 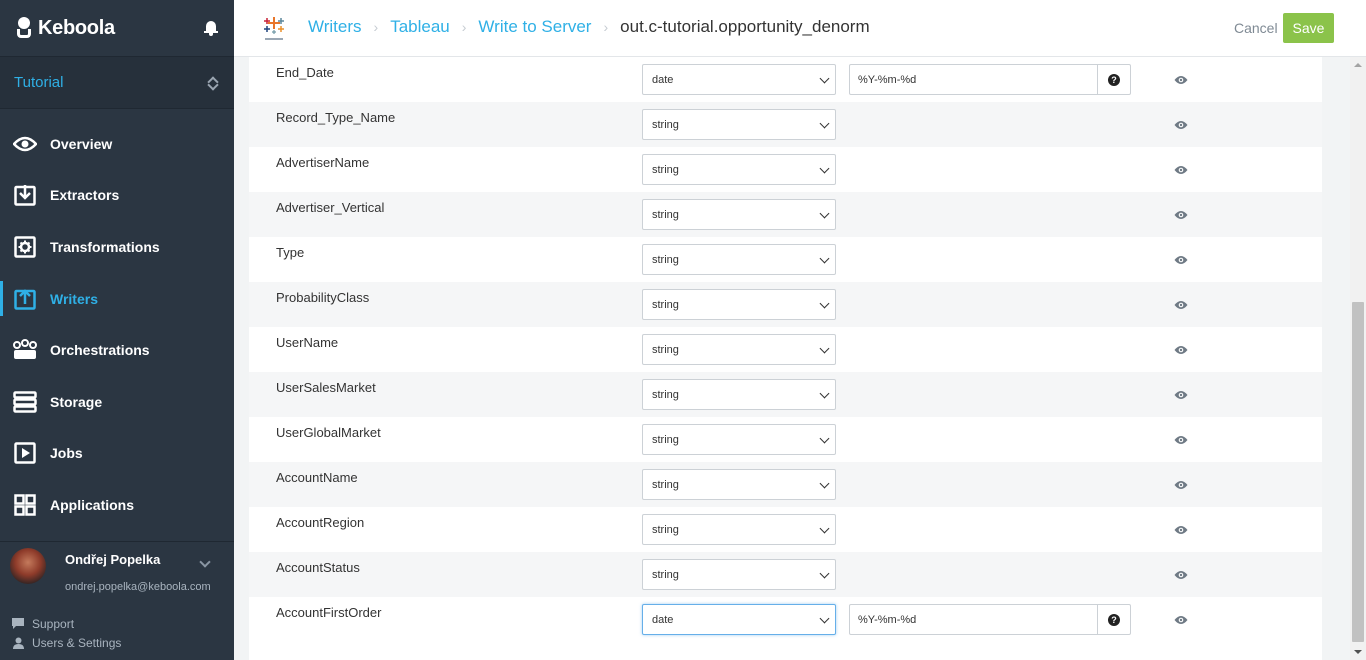 I want to click on project-switcher: Tutorial, so click(x=117, y=83).